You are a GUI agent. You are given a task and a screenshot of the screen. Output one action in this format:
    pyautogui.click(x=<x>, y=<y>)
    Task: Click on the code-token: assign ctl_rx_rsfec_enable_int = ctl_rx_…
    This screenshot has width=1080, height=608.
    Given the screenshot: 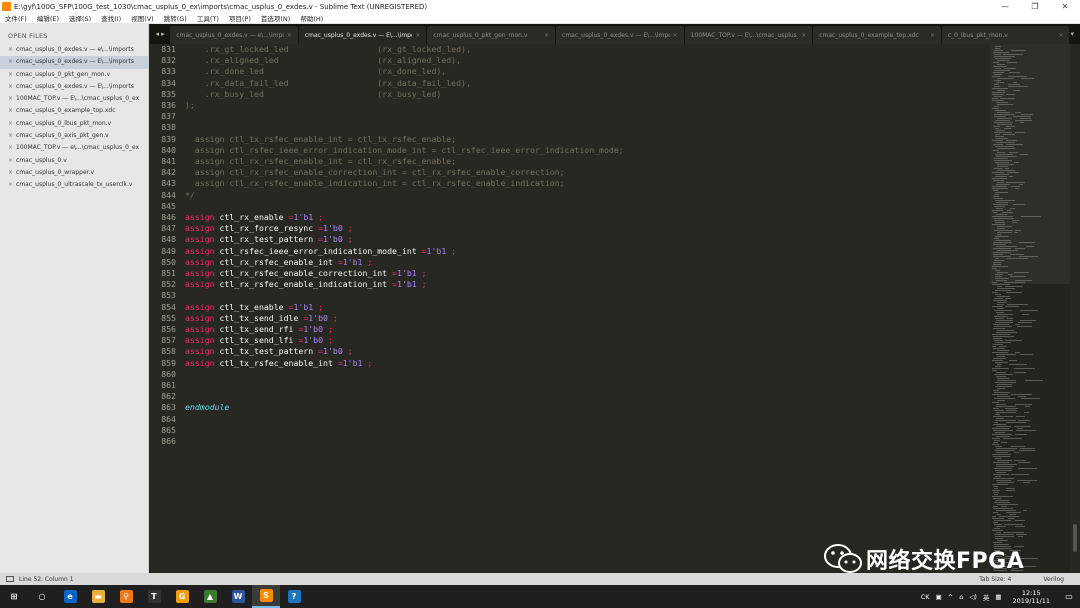 What is the action you would take?
    pyautogui.click(x=321, y=161)
    